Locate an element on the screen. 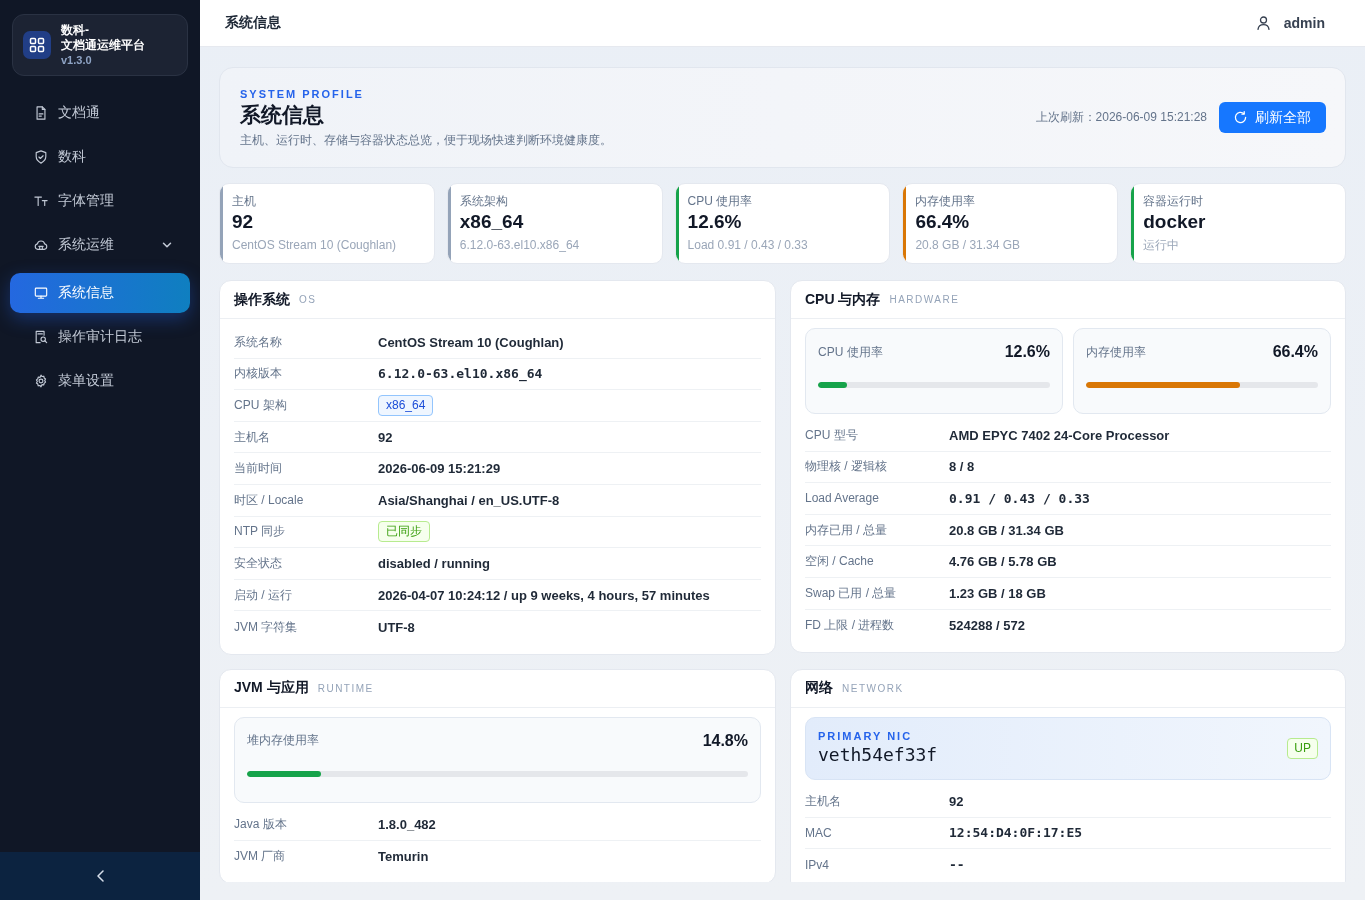  field-label: 内存已用 / 总量 is located at coordinates (846, 530).